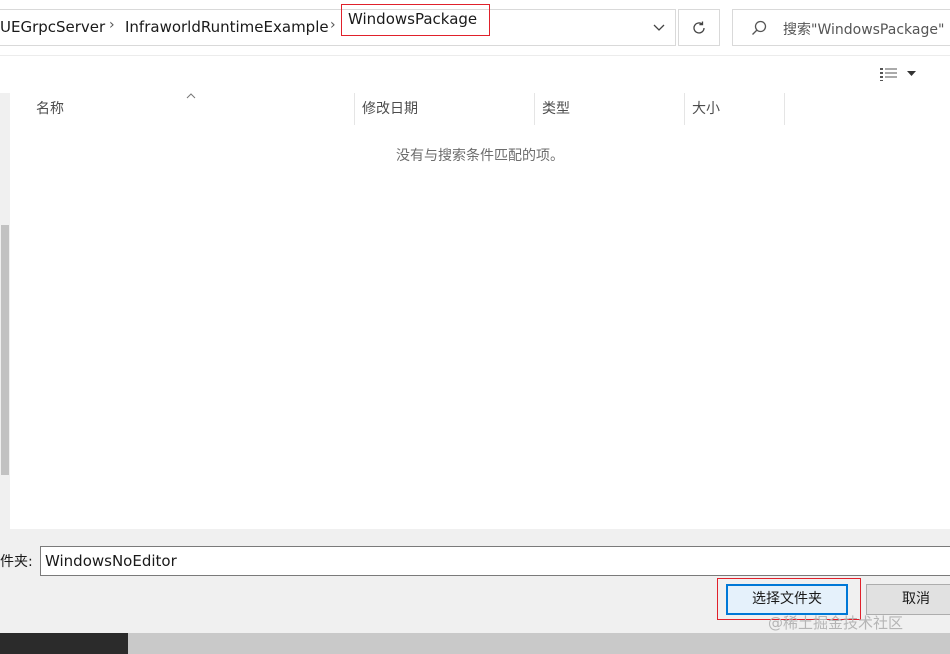 Image resolution: width=950 pixels, height=654 pixels. I want to click on background-window-panel, so click(539, 643).